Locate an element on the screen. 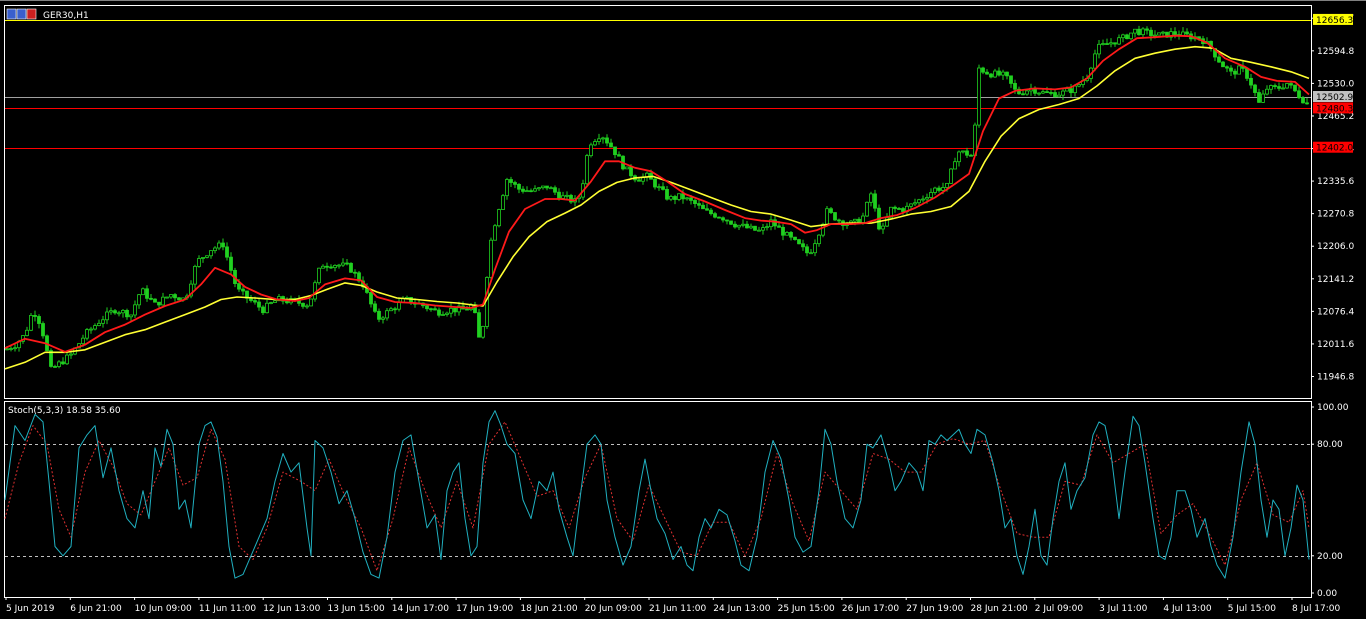 This screenshot has height=619, width=1366. time-tick-label: 2 Jul 09:00 is located at coordinates (1059, 609).